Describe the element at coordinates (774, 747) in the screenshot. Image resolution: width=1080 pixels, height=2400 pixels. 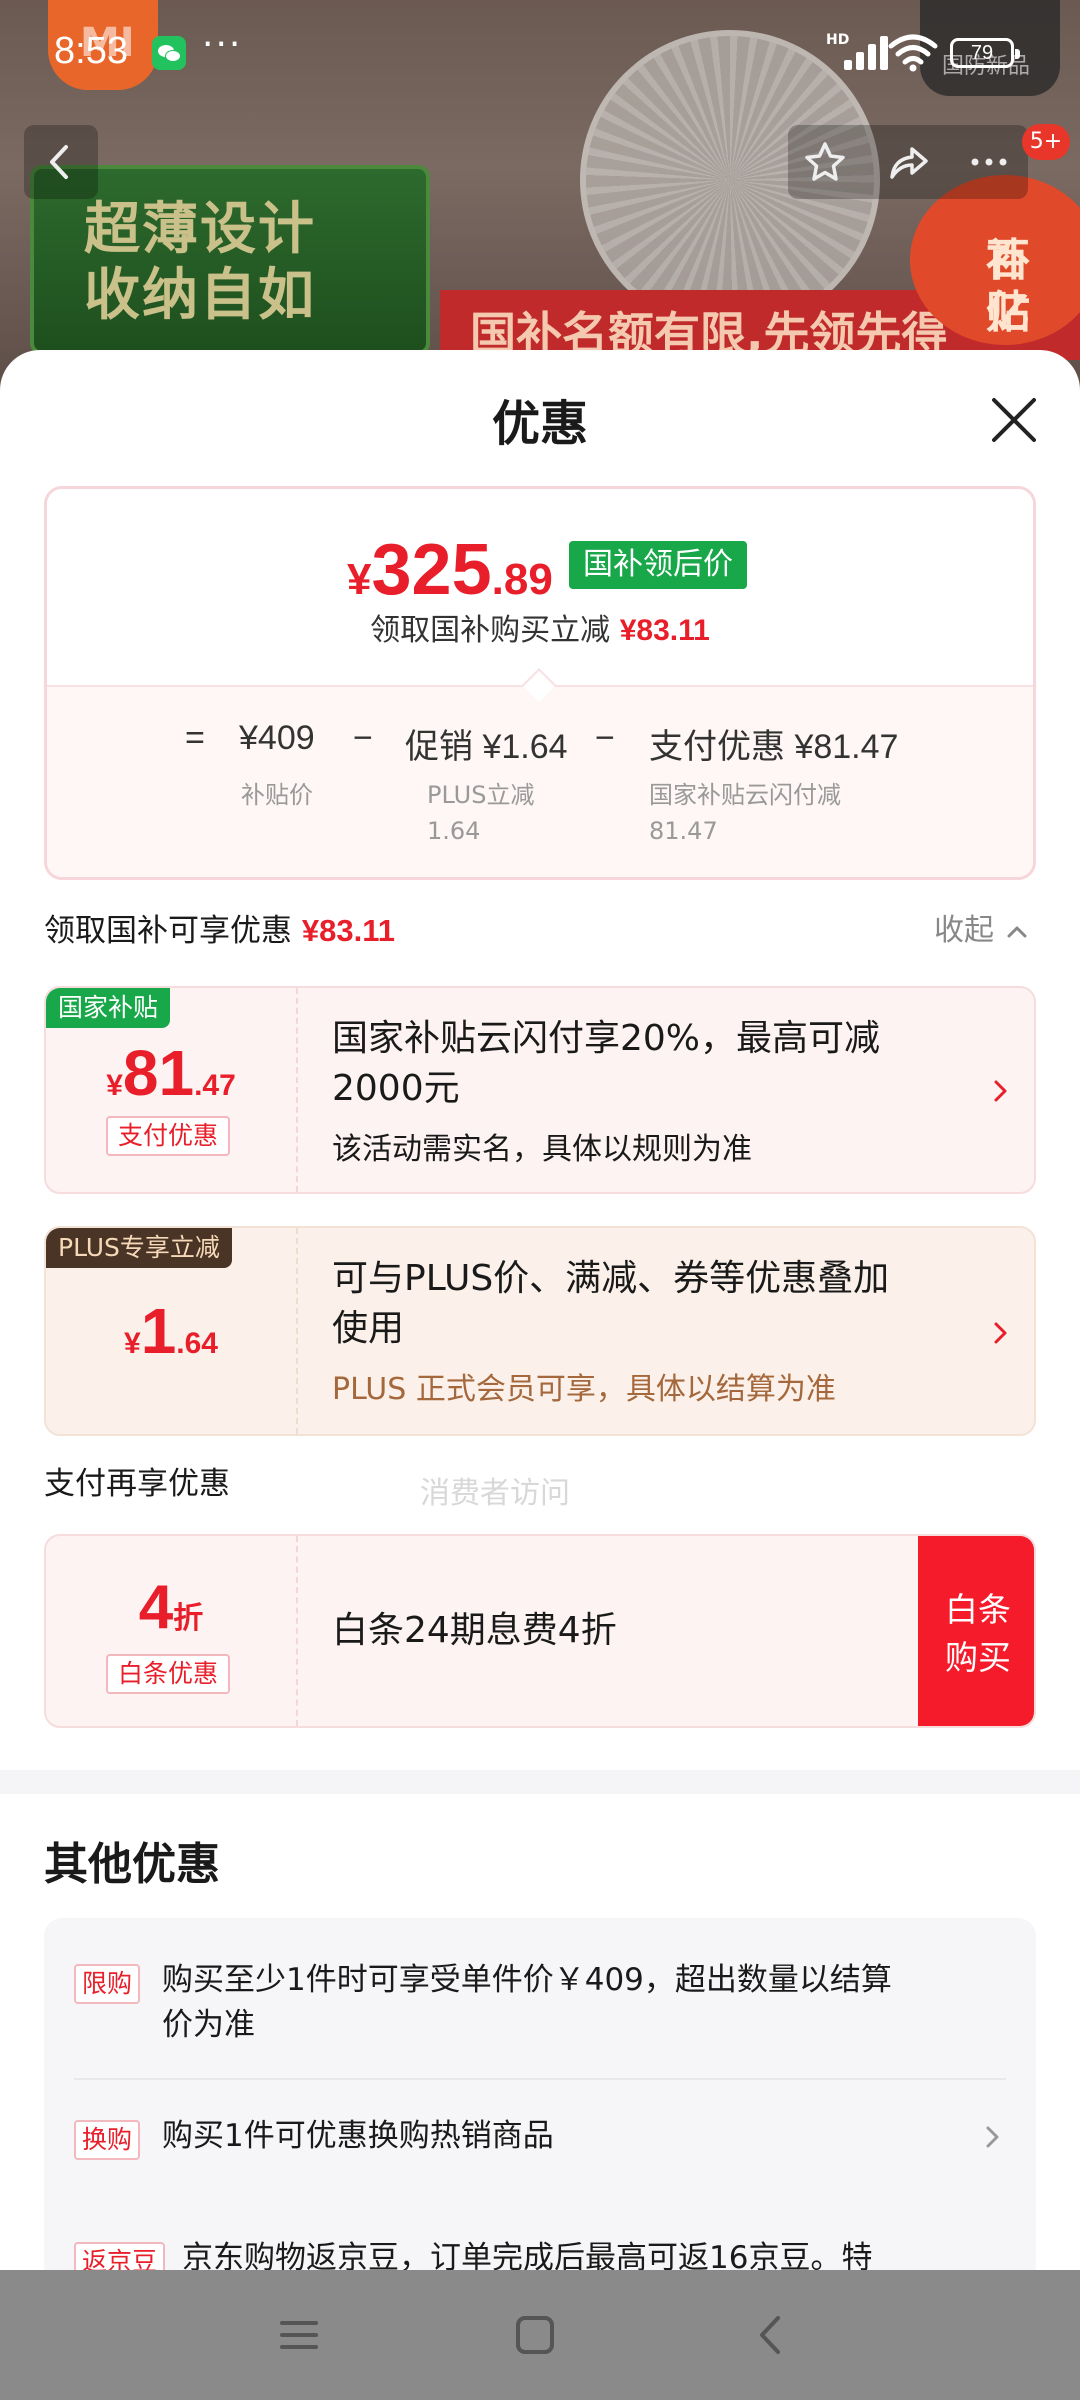
I see `pay-discount: 支付优惠 ¥81.47` at that location.